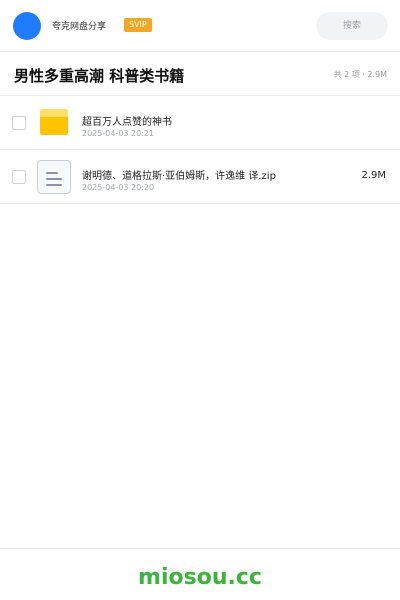  Describe the element at coordinates (179, 174) in the screenshot. I see `file-name: 谢明德、道格拉斯·亚伯姆斯，许逸维 译.zip` at that location.